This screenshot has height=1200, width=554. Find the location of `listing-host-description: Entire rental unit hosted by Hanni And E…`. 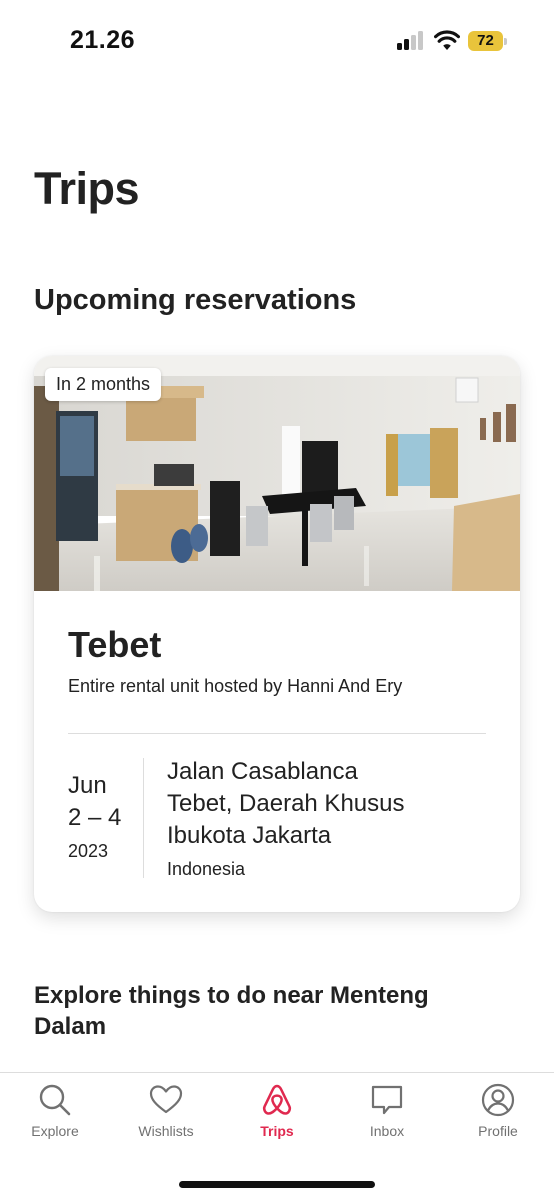

listing-host-description: Entire rental unit hosted by Hanni And E… is located at coordinates (235, 686).